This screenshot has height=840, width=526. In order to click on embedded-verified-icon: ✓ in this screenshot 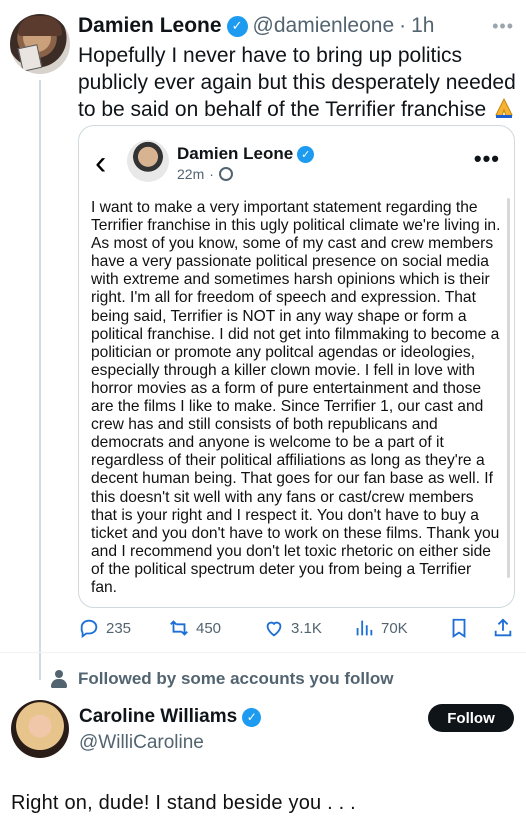, I will do `click(306, 154)`.